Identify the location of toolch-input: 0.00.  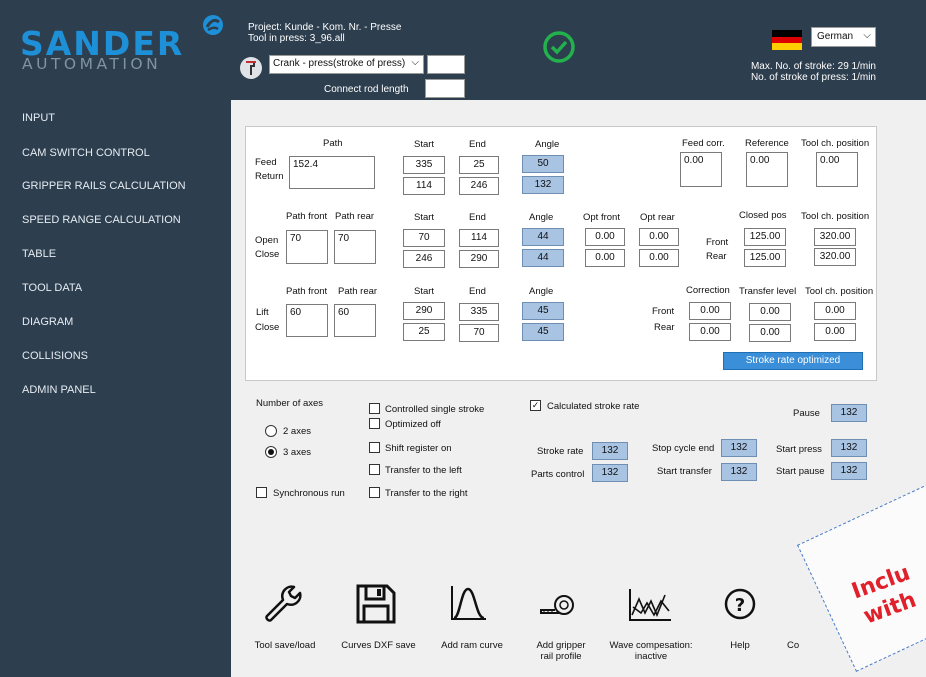
(837, 169).